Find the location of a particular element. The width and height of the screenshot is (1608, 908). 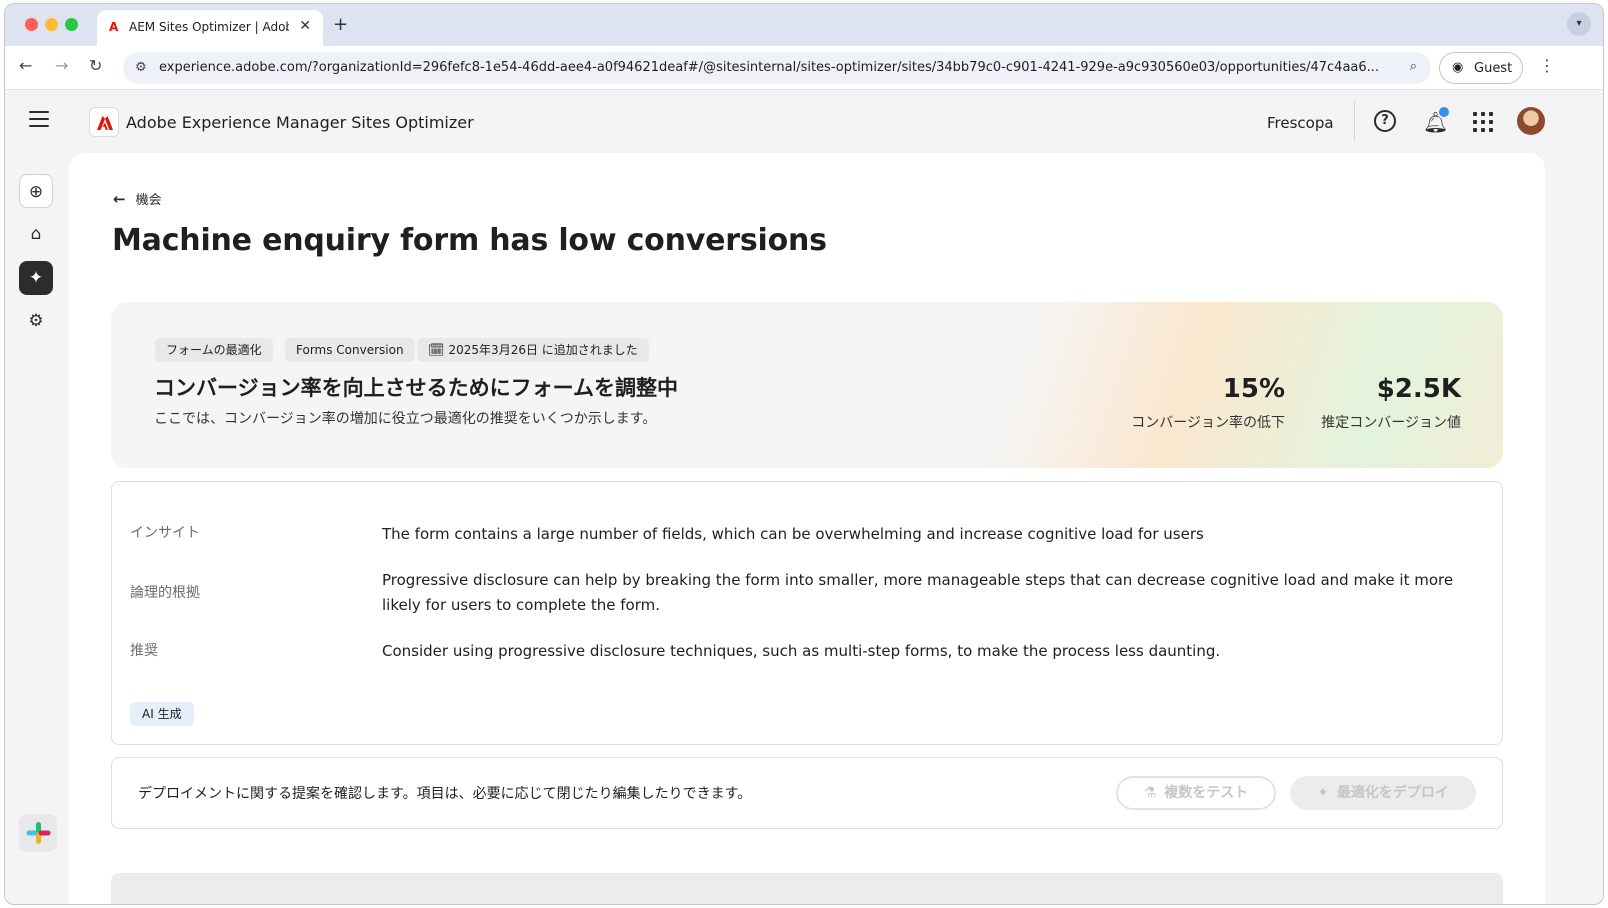

date-added-tag: 🗓︎ 2025年3月26日 に追加されました is located at coordinates (533, 350).